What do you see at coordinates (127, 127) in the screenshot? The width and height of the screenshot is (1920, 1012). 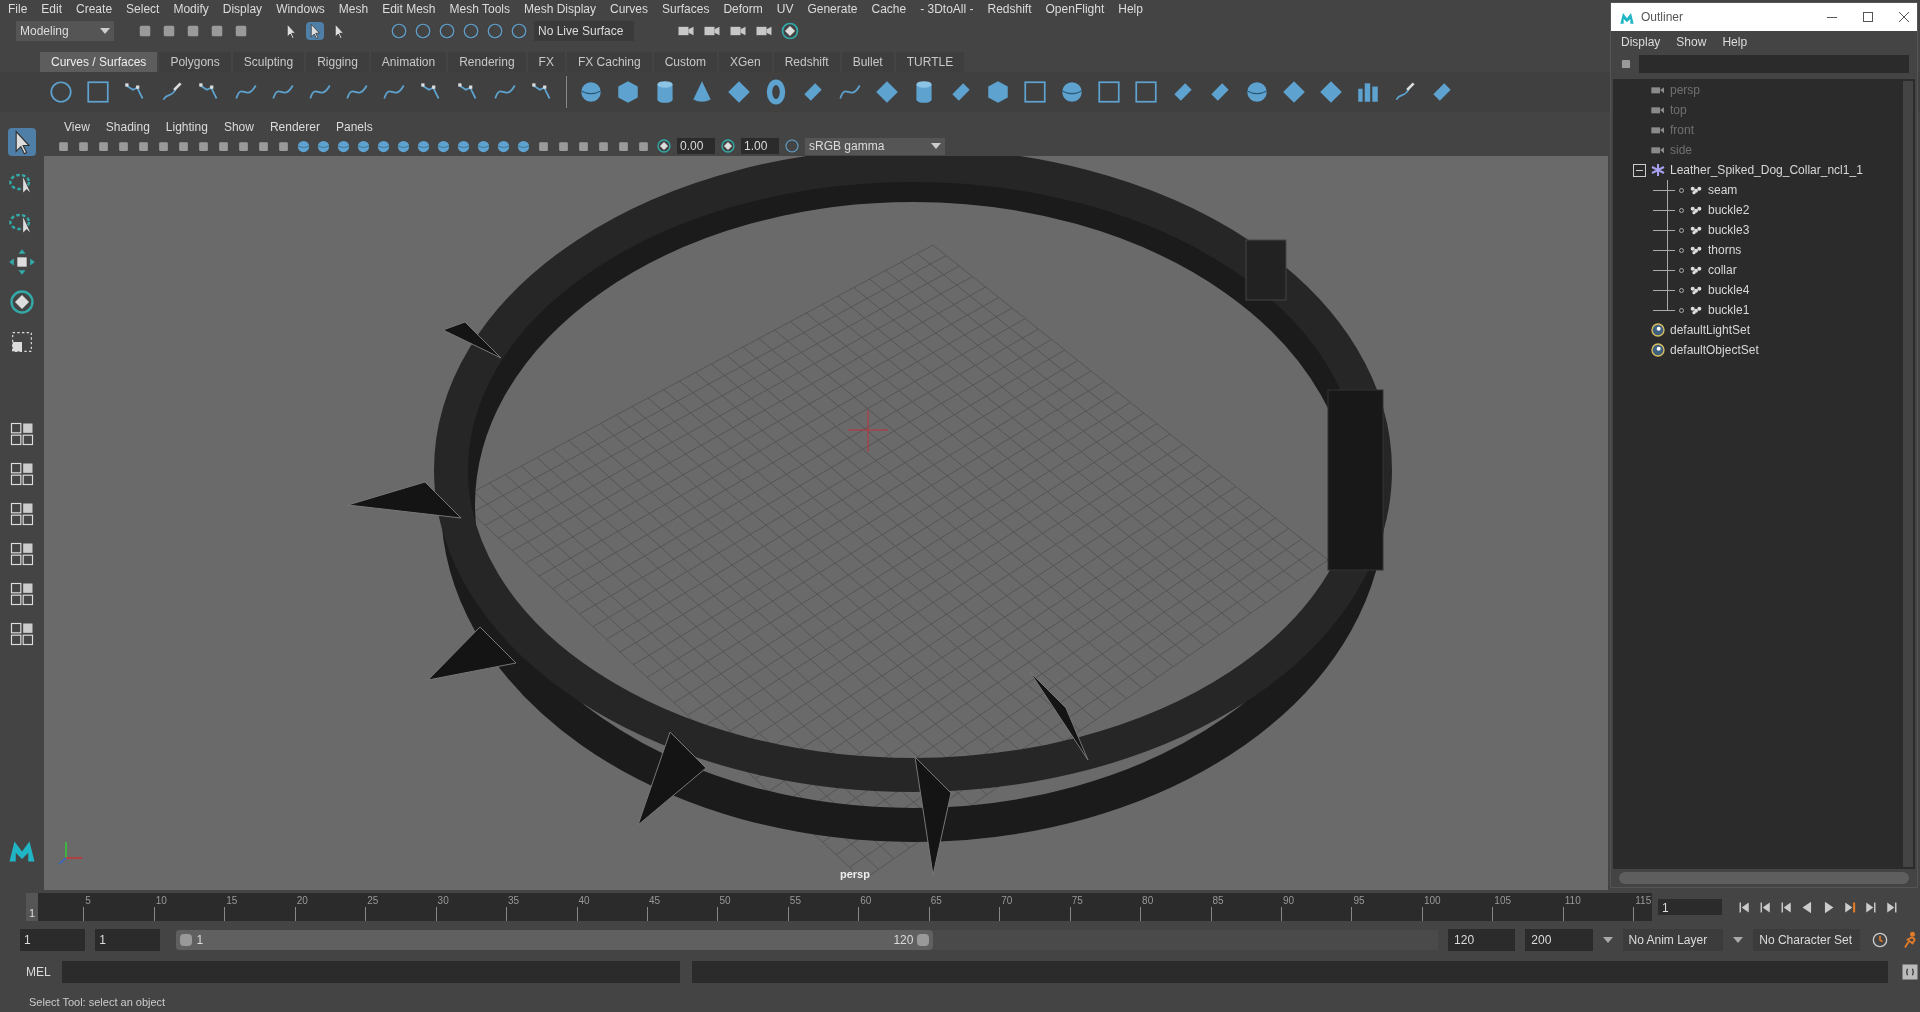 I see `panel-menu-item: Shading` at bounding box center [127, 127].